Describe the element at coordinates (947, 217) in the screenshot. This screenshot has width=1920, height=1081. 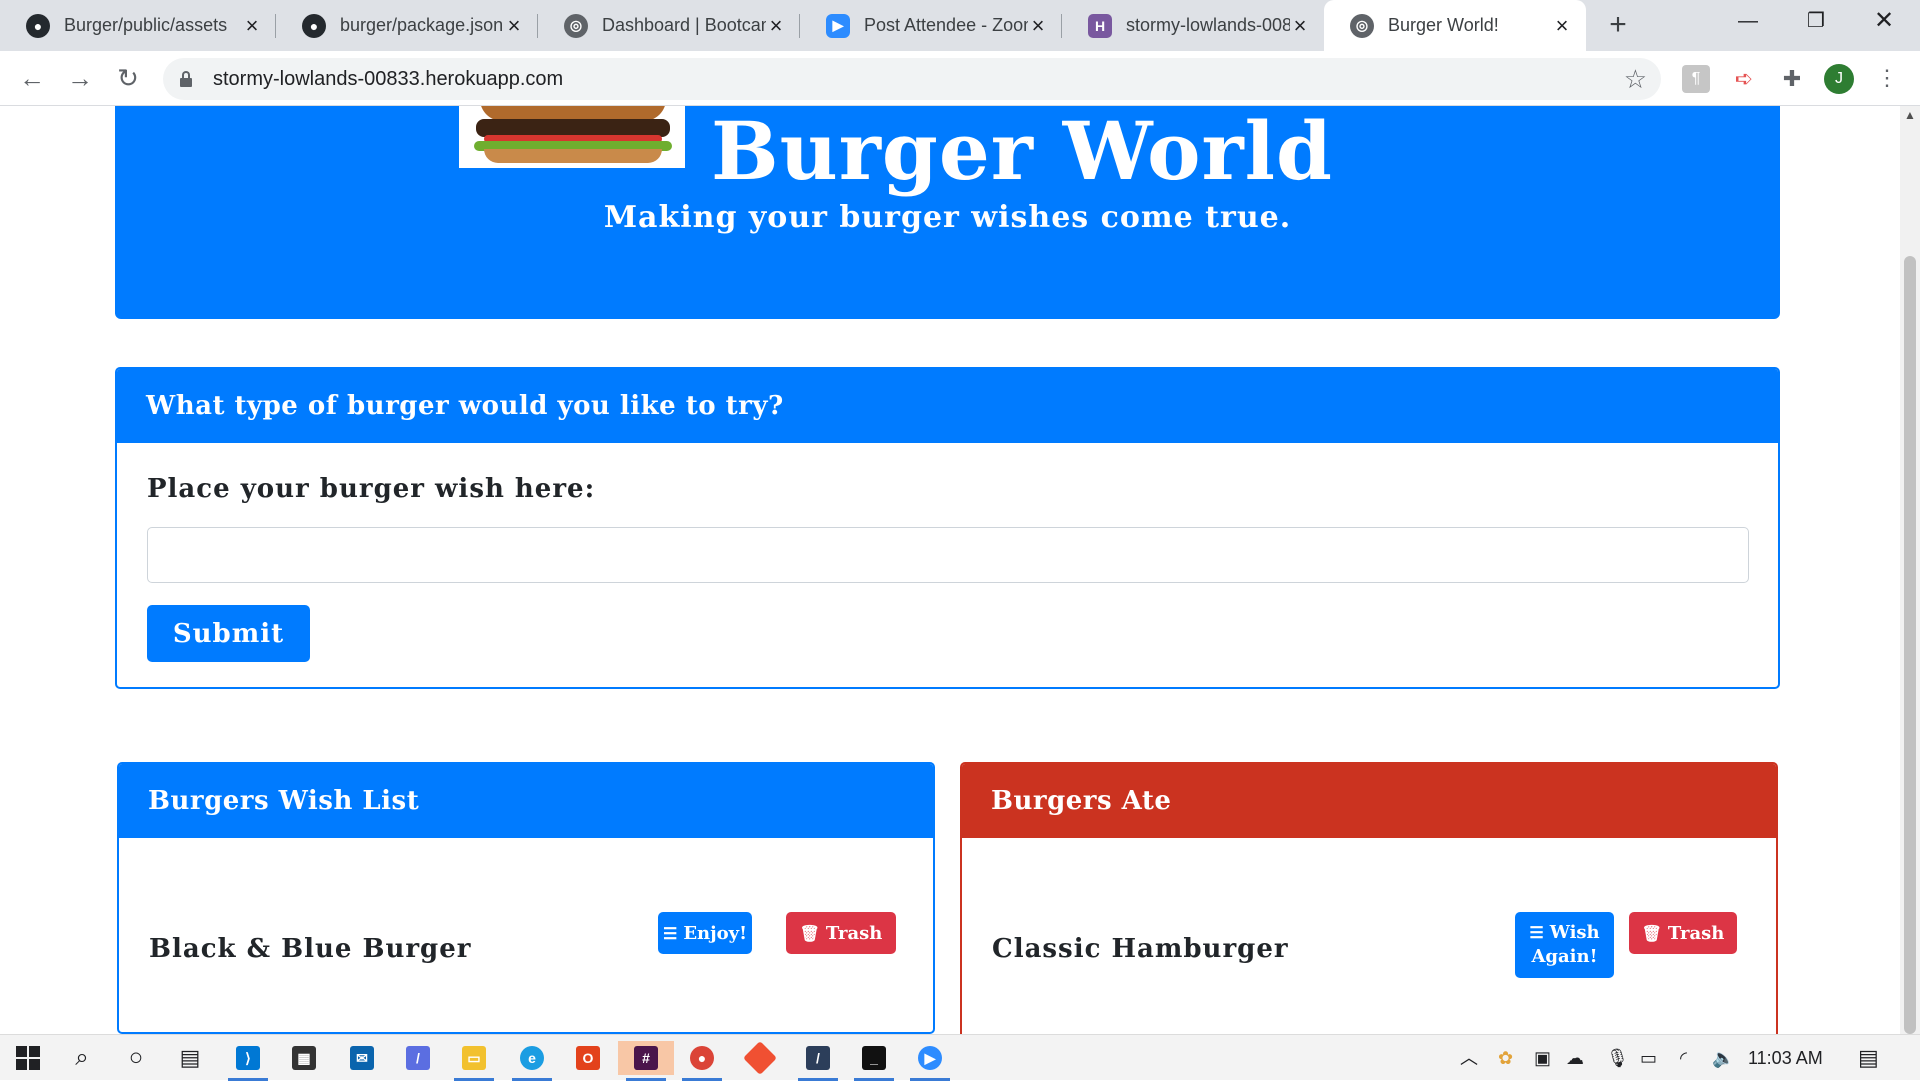
I see `site-tagline: Making your burger wishes come true.` at that location.